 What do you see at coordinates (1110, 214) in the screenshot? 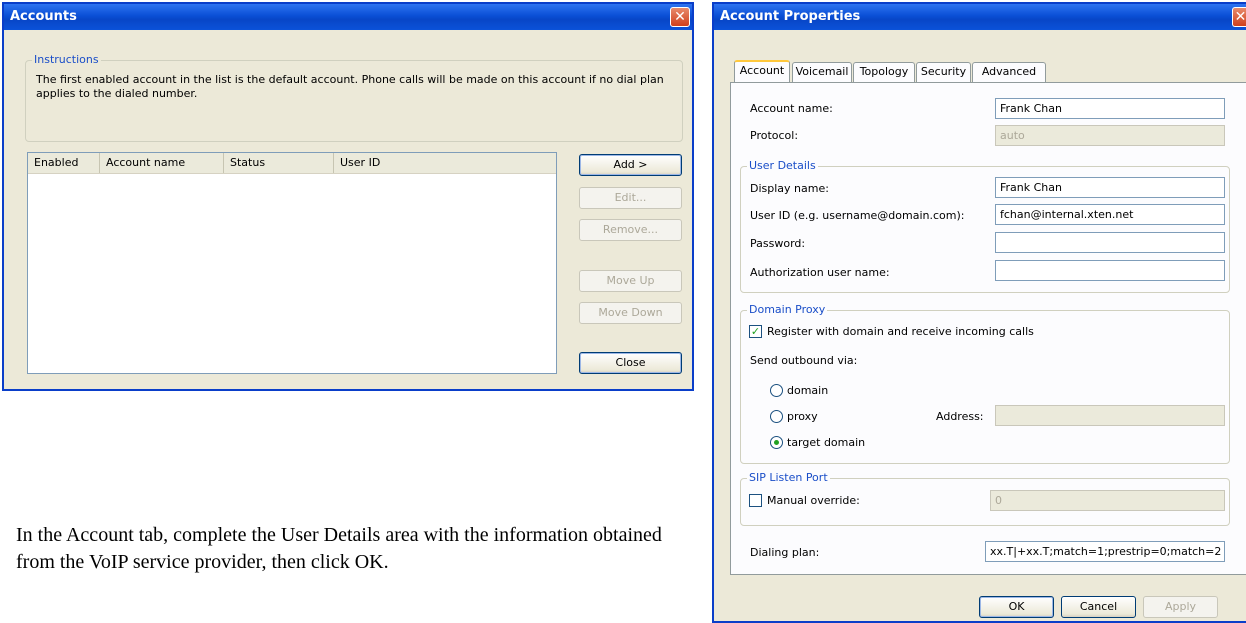
I see `user-id-input: fchan@internal.xten.net` at bounding box center [1110, 214].